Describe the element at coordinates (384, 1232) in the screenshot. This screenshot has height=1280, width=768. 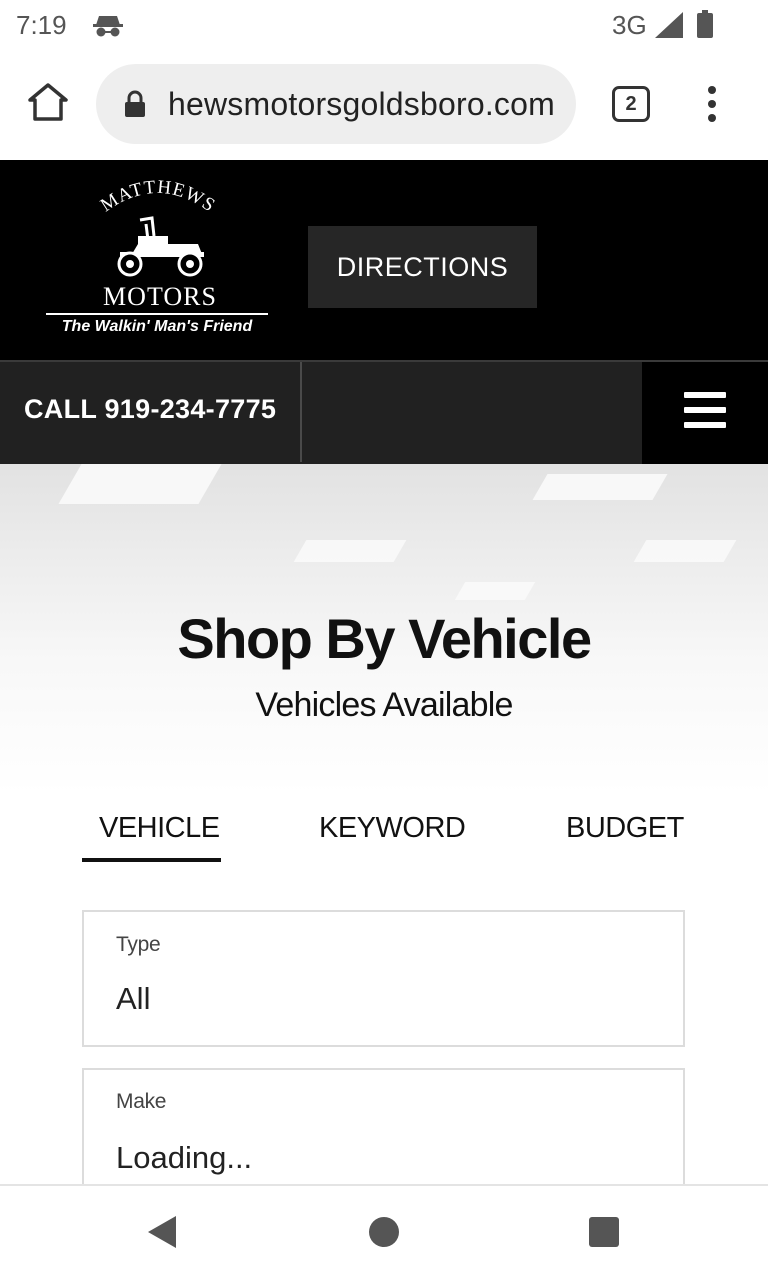
I see `home-circle-icon` at that location.